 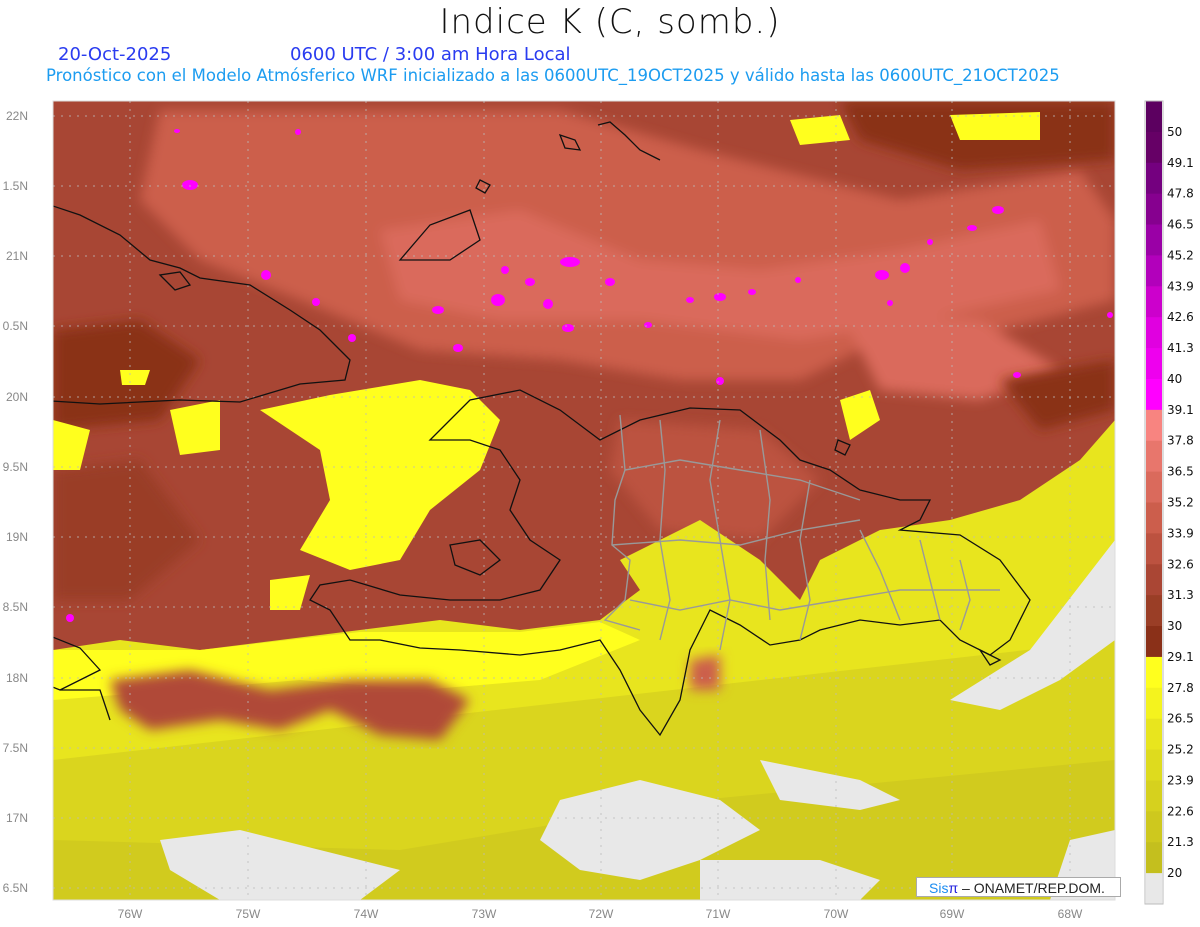 I want to click on colorbar-label: 32.6, so click(x=1180, y=564).